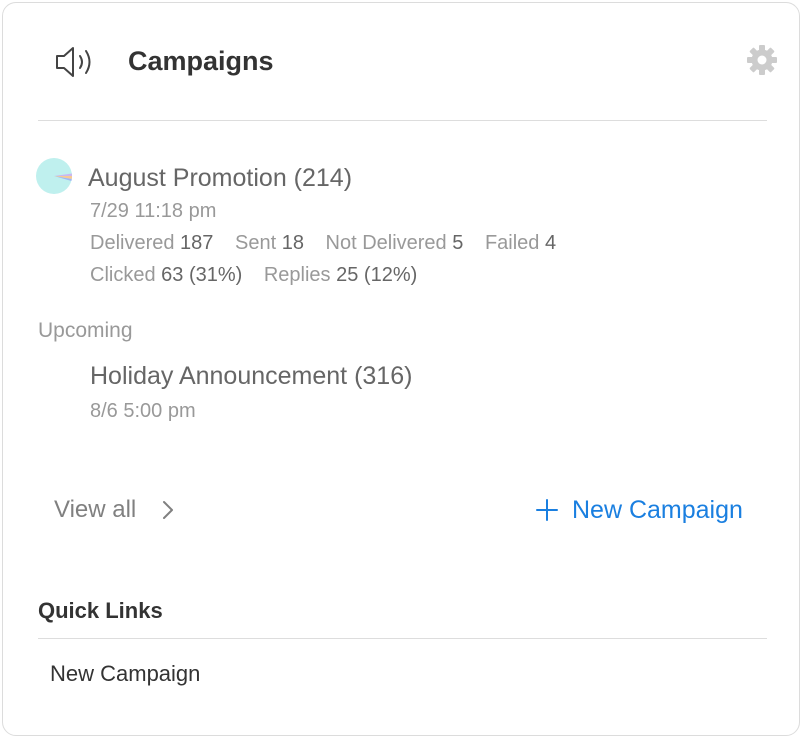 Image resolution: width=804 pixels, height=740 pixels. Describe the element at coordinates (143, 411) in the screenshot. I see `upcoming-campaign-datetime: 8/6 5:00 pm` at that location.